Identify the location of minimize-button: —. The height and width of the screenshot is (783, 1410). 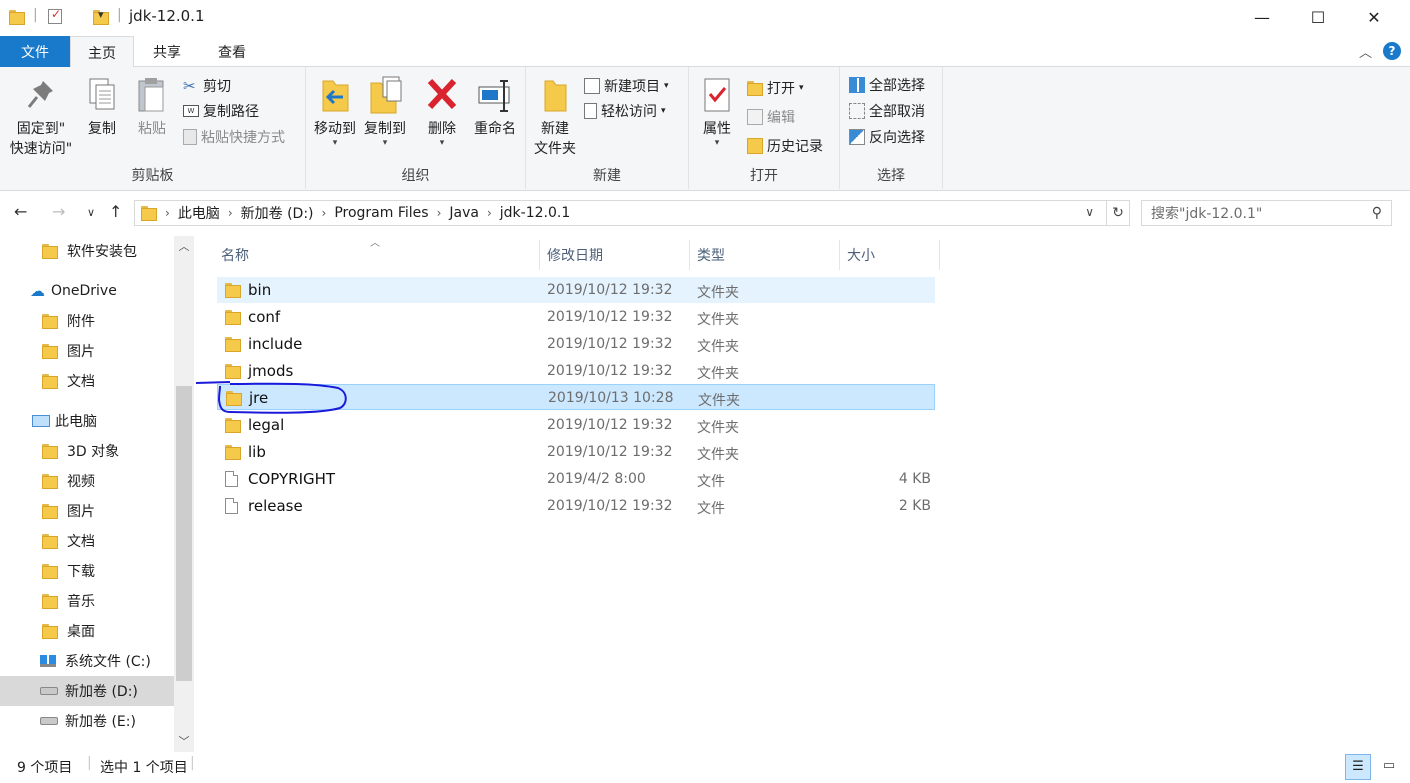
(1262, 17).